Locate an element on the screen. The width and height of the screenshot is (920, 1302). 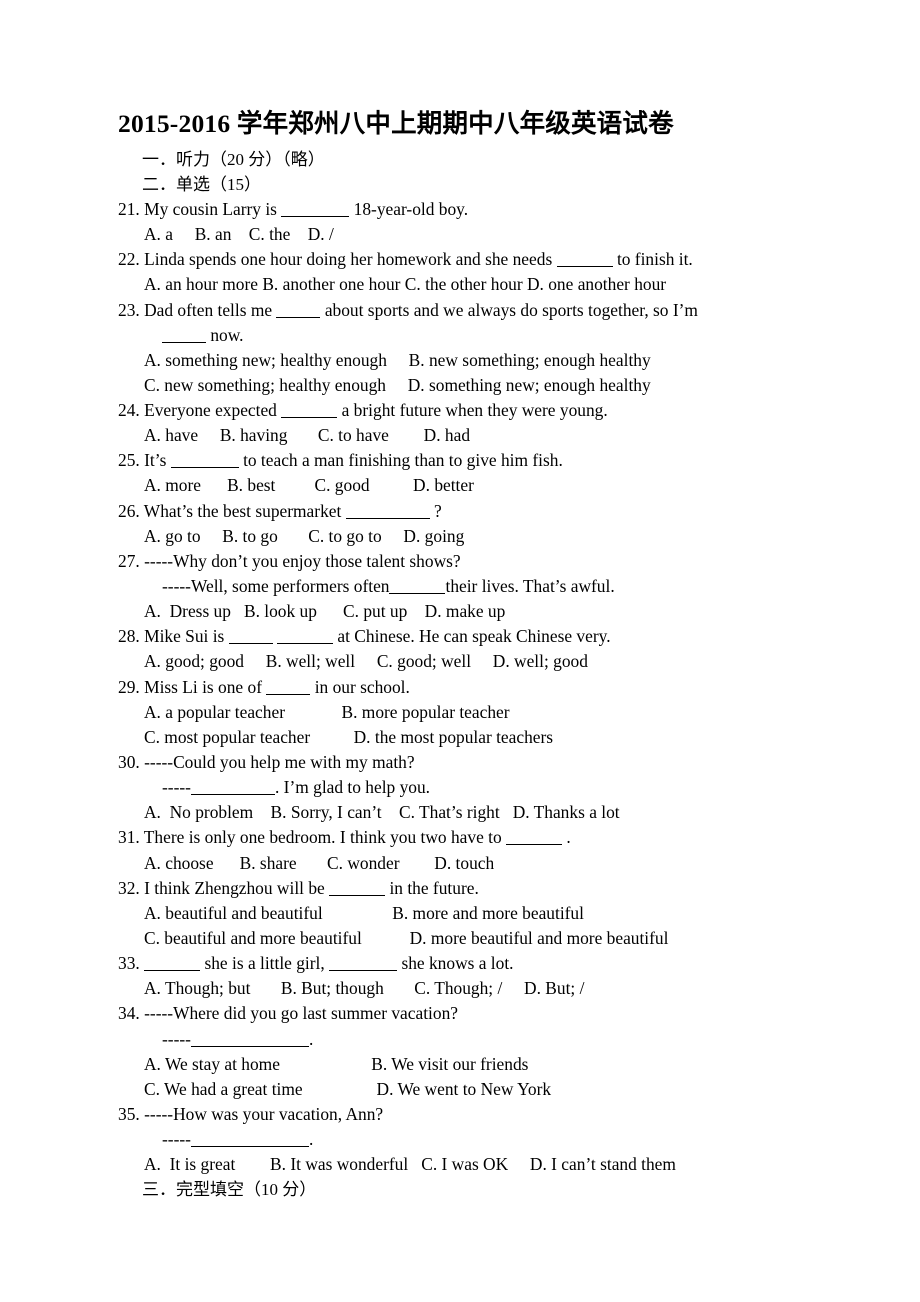
question-number: 27. is located at coordinates (129, 560).